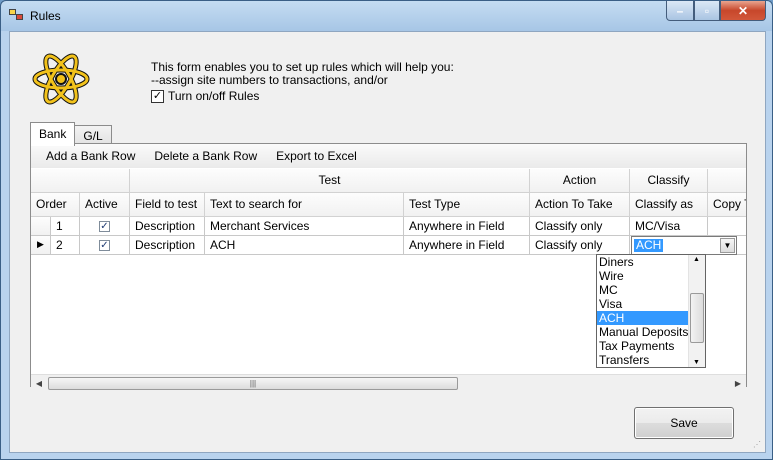 This screenshot has height=460, width=773. What do you see at coordinates (467, 205) in the screenshot?
I see `column-header-test-type: Test Type` at bounding box center [467, 205].